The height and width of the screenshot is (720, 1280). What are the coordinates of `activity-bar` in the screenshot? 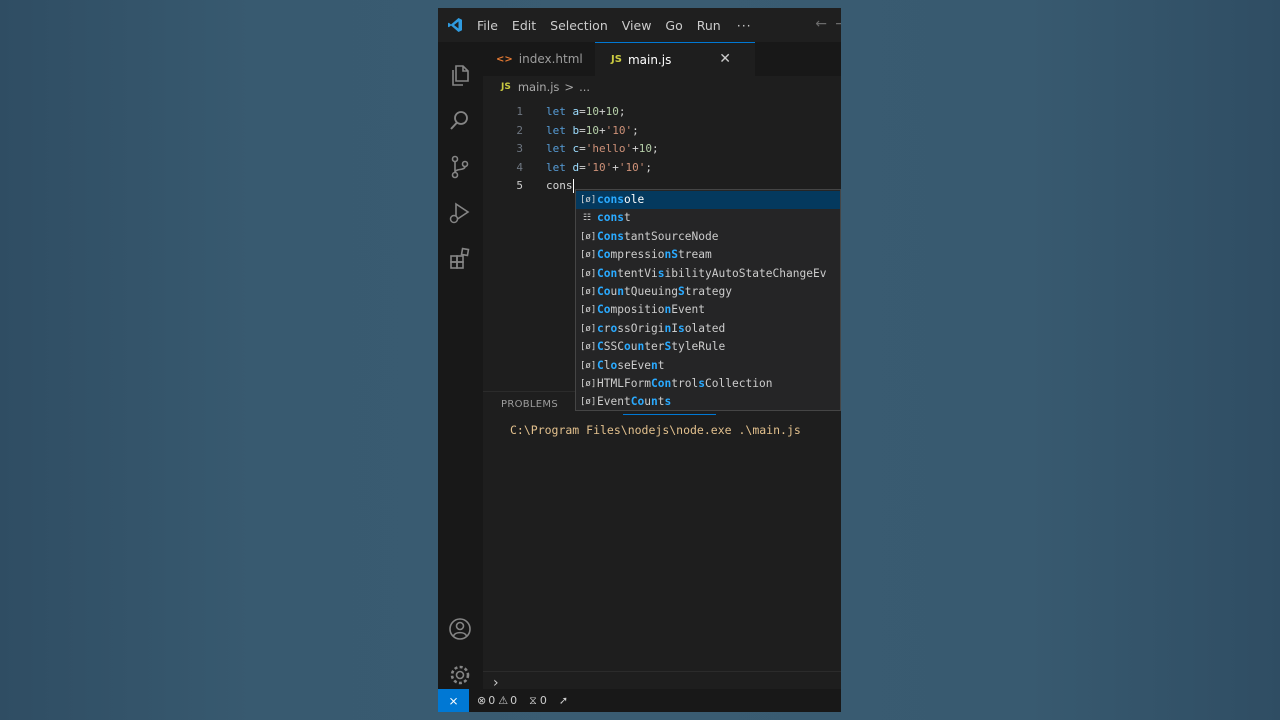 It's located at (460, 368).